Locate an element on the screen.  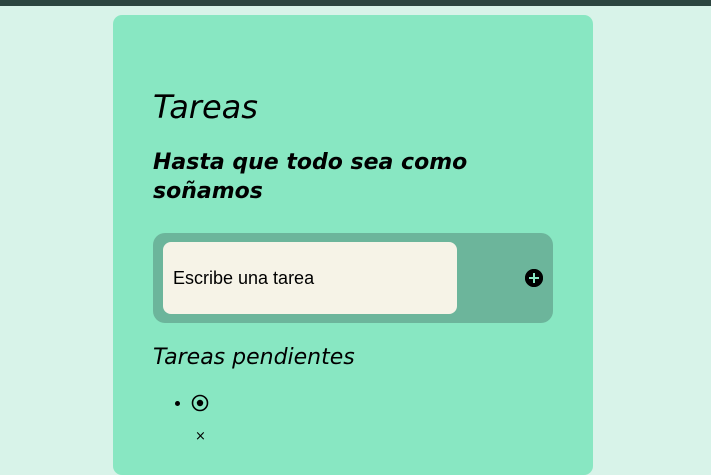
delete-task-icon: × is located at coordinates (200, 437).